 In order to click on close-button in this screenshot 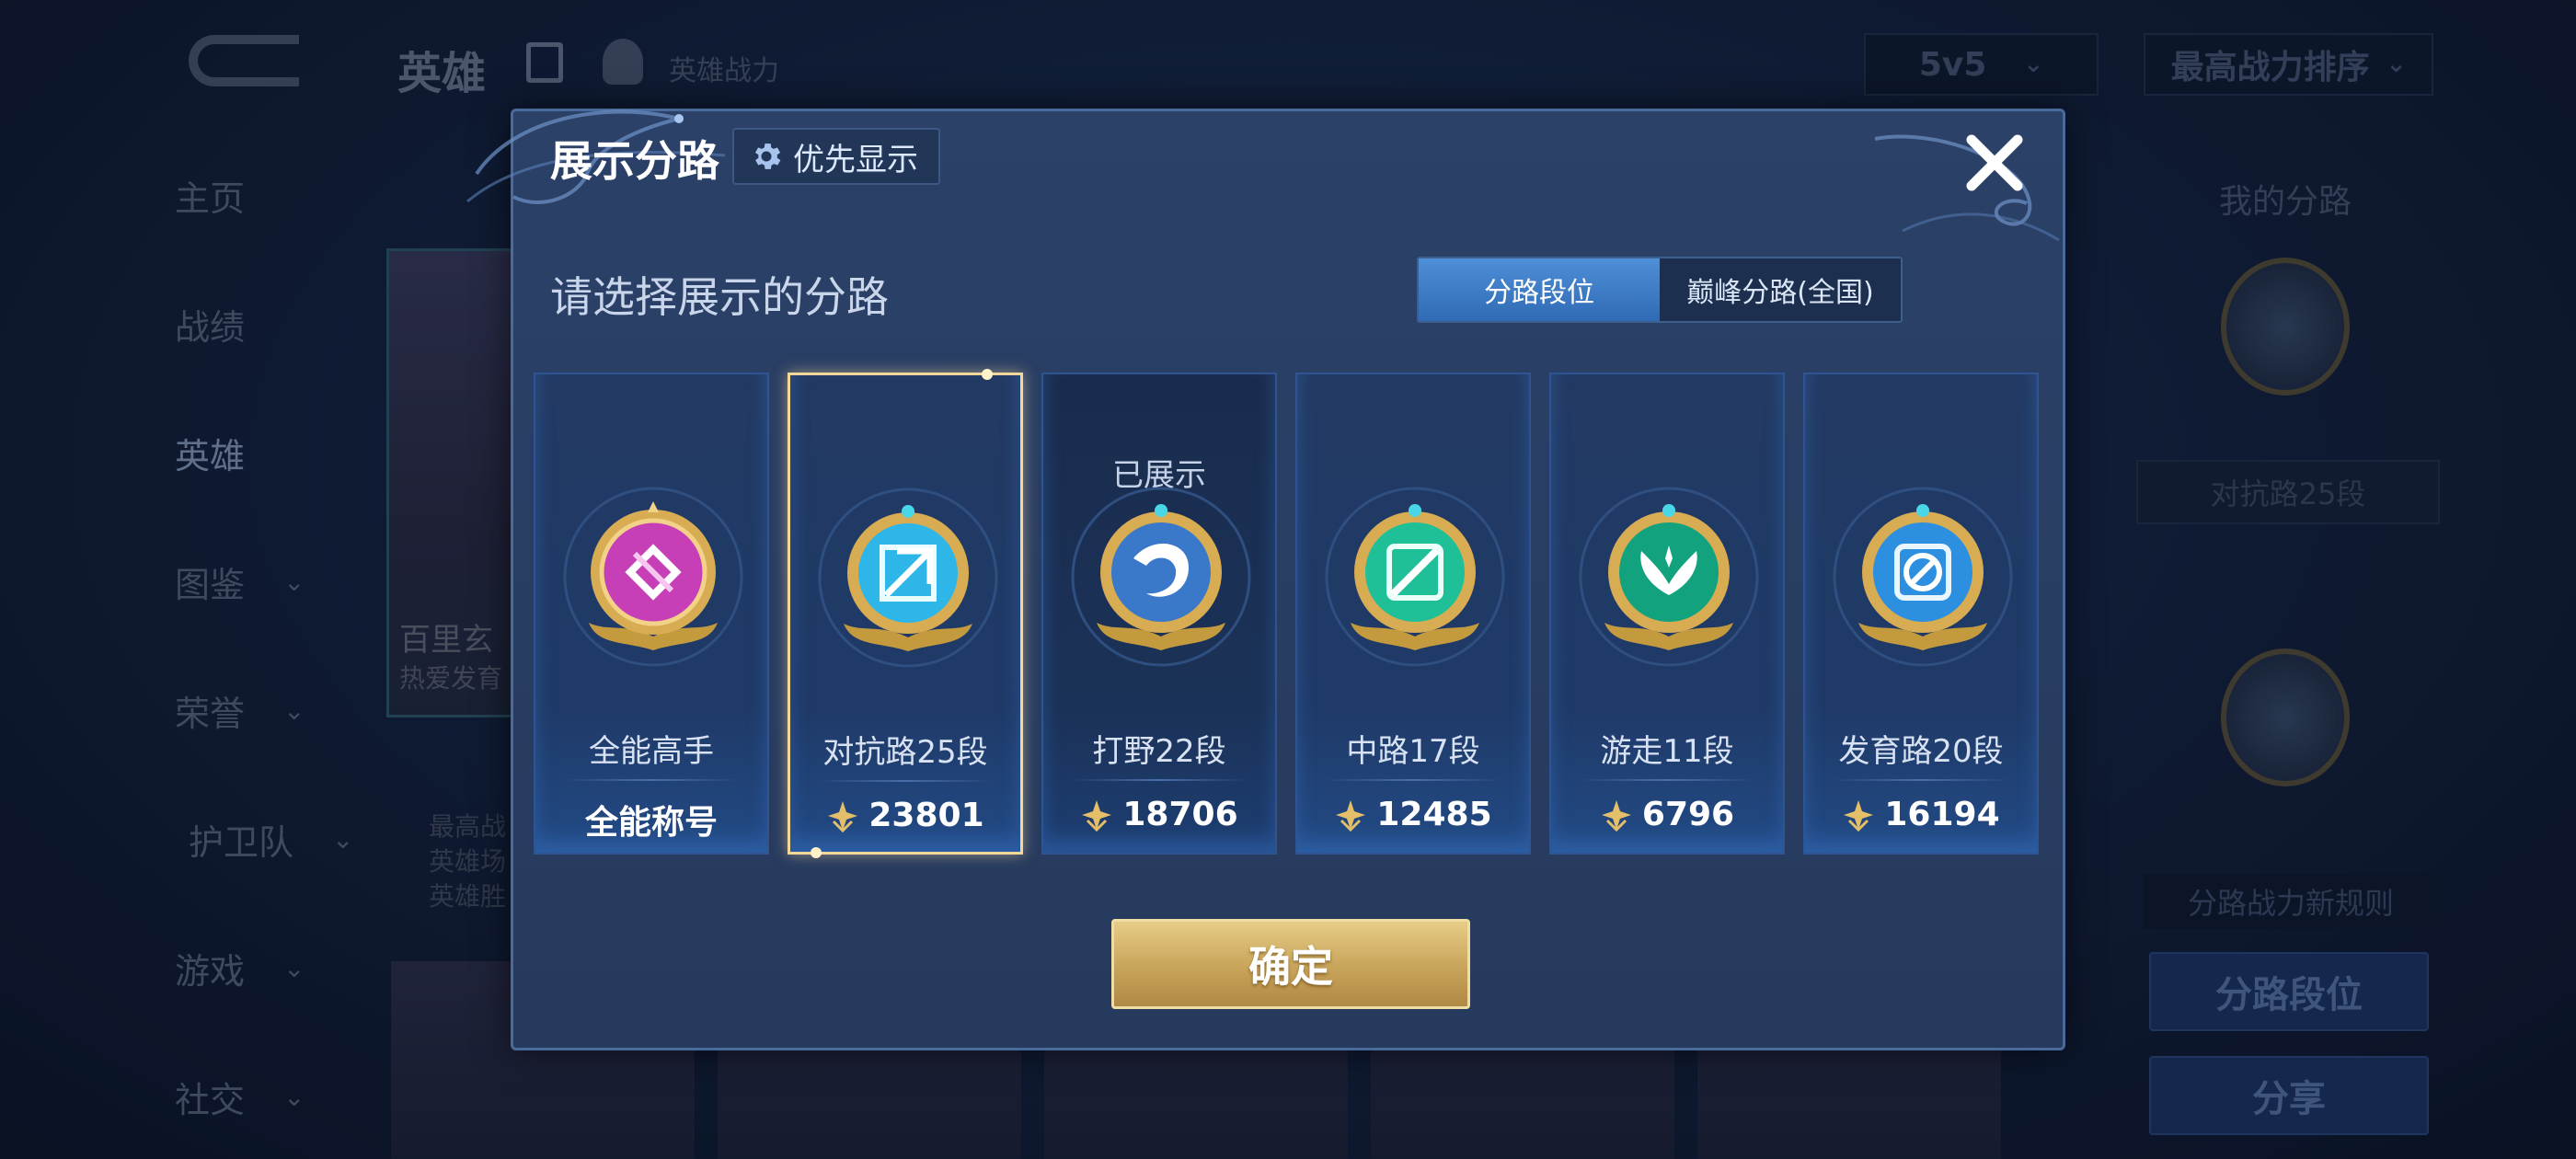, I will do `click(1994, 163)`.